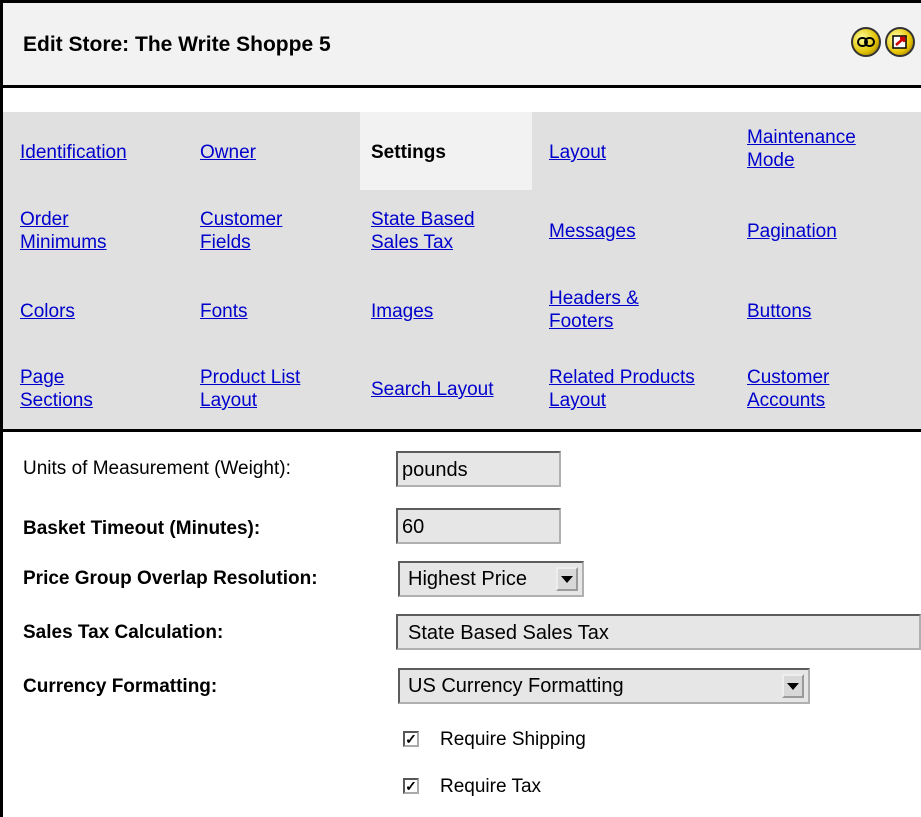 This screenshot has width=921, height=817. Describe the element at coordinates (592, 231) in the screenshot. I see `tab-messages: Messages` at that location.